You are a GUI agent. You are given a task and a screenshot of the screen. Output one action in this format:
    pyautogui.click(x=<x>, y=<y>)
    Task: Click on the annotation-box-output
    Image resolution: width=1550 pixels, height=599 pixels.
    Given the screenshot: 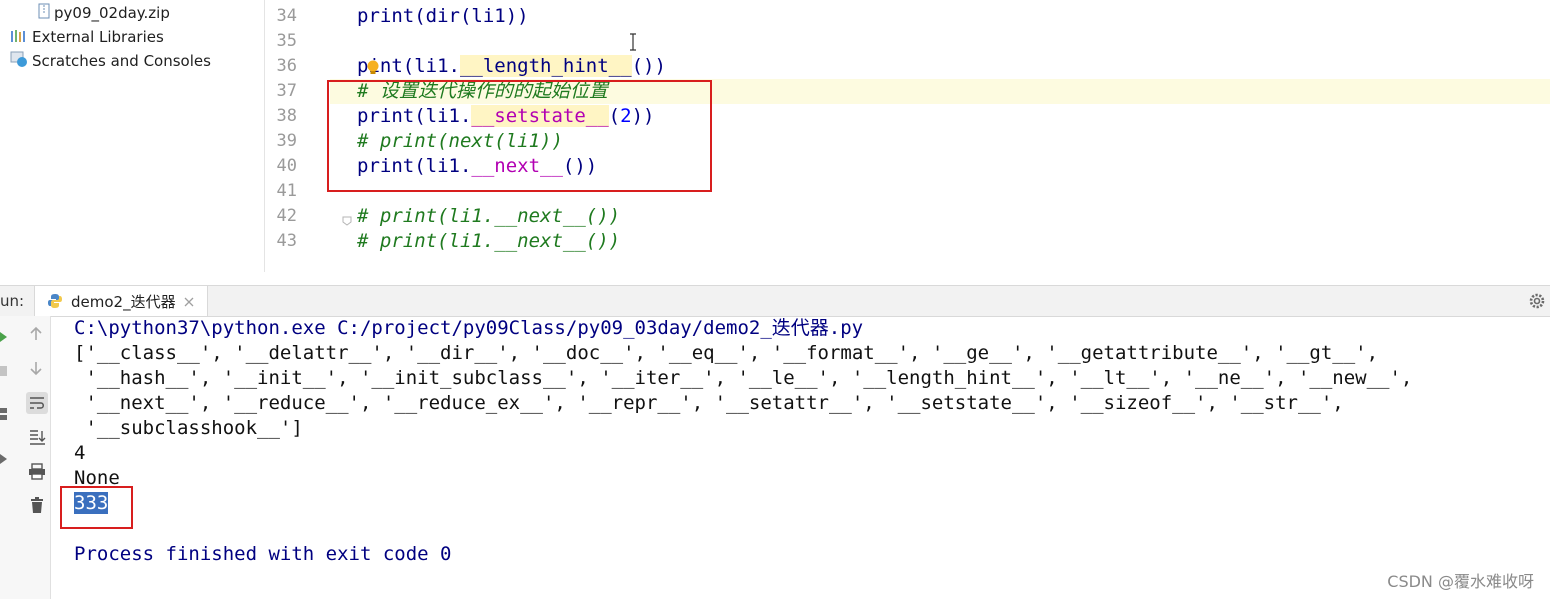 What is the action you would take?
    pyautogui.click(x=96, y=507)
    